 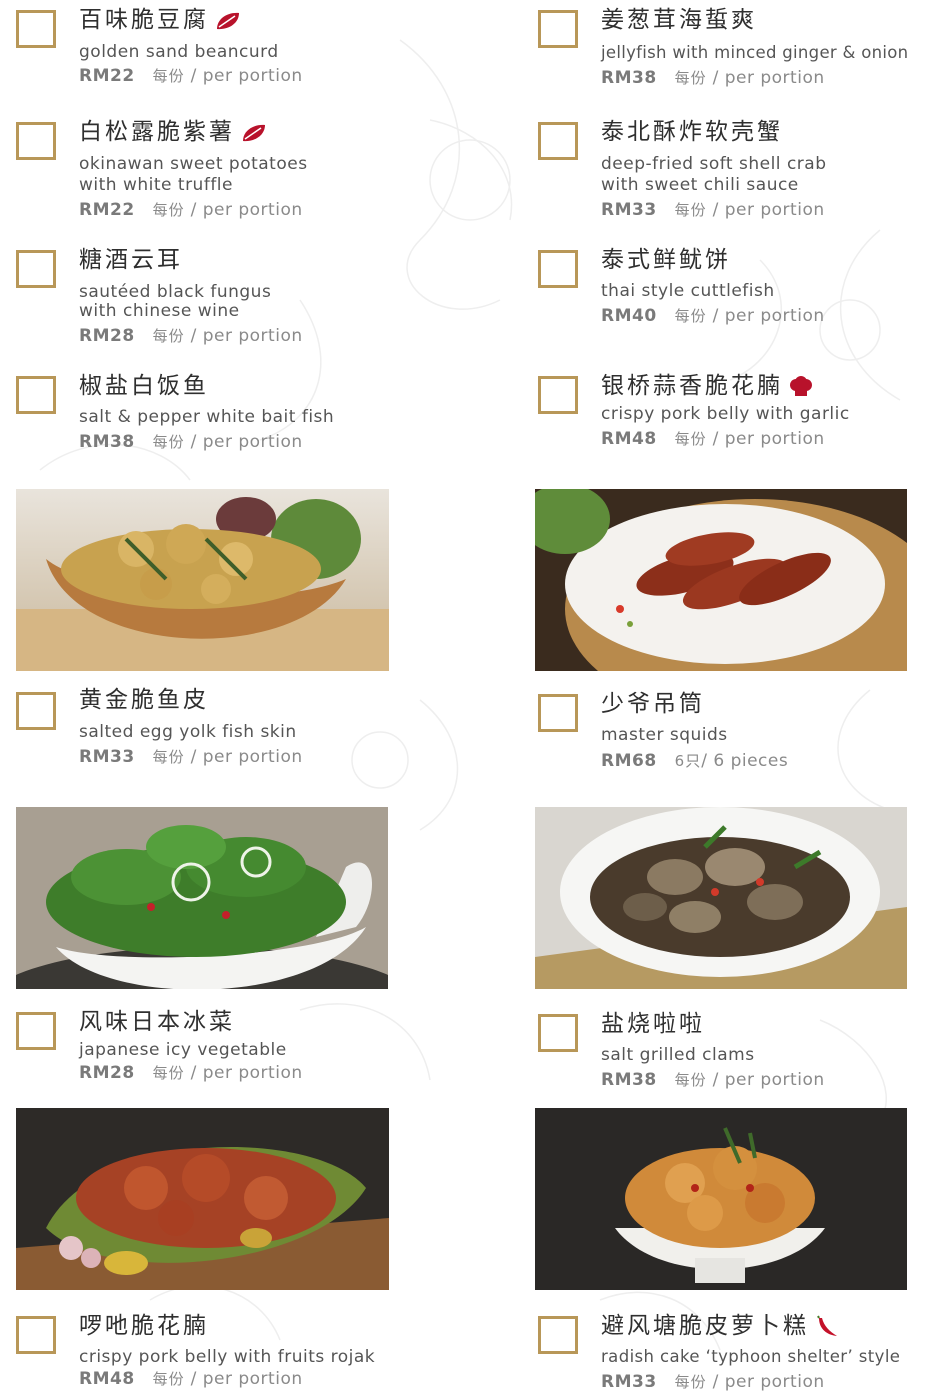 What do you see at coordinates (144, 20) in the screenshot?
I see `dish-name-zh: 百味脆豆腐` at bounding box center [144, 20].